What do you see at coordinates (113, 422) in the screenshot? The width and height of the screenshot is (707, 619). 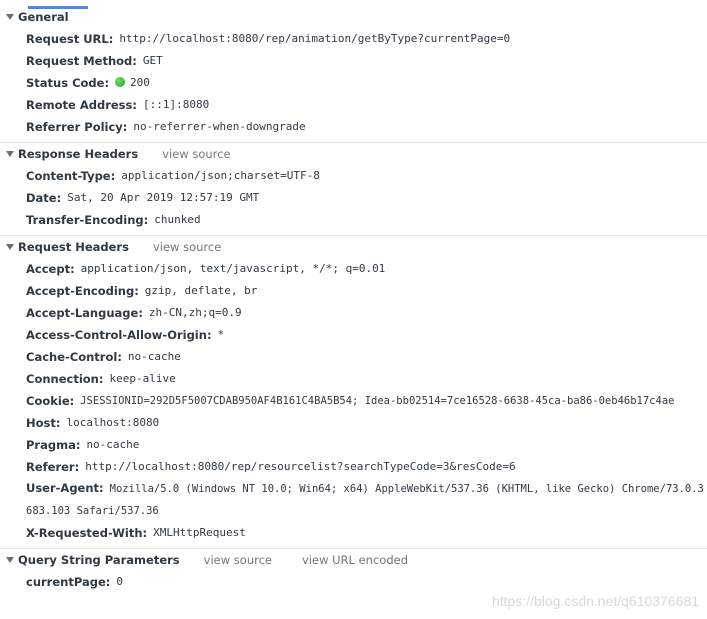 I see `header-value: localhost:8080` at bounding box center [113, 422].